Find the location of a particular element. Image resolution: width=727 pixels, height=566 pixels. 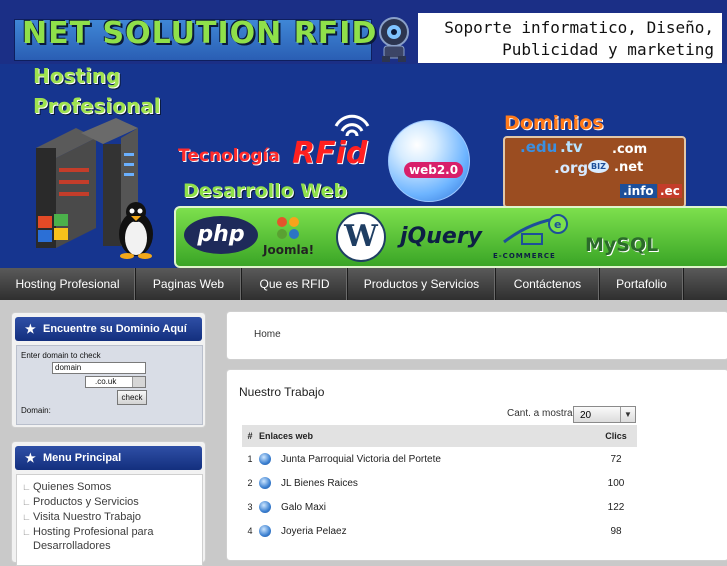

menu-panel-title: Menu Principal is located at coordinates (82, 458).